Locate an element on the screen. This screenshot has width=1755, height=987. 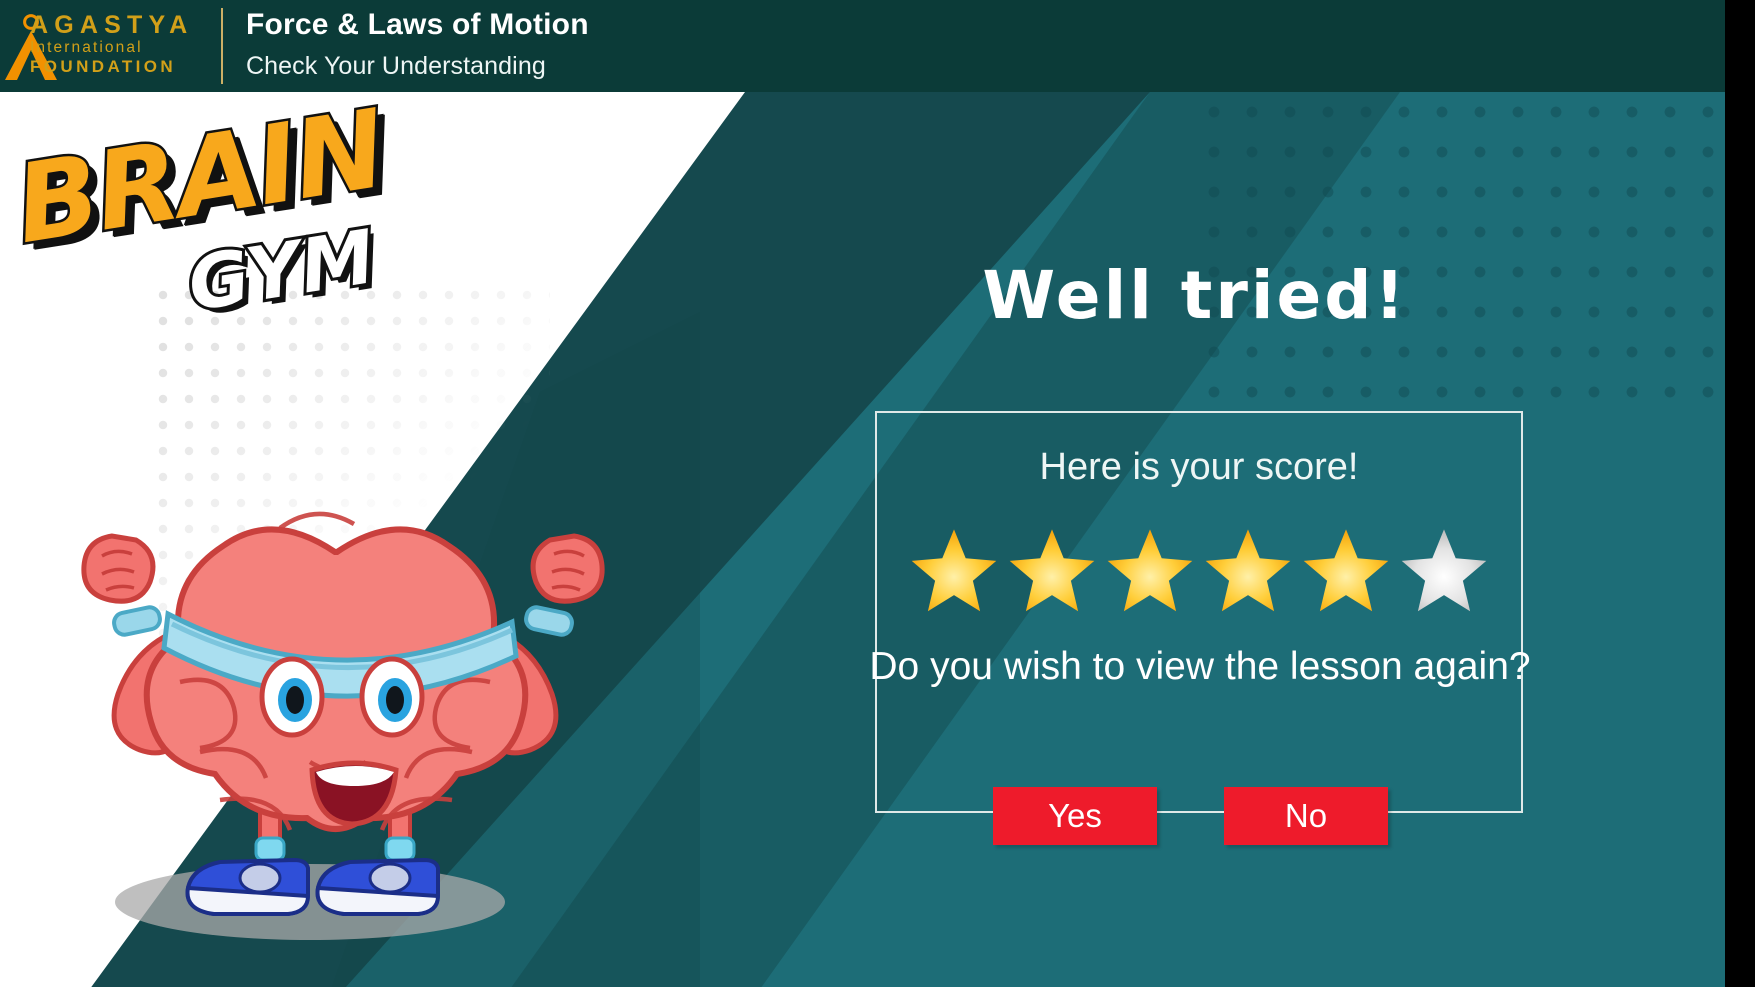
logo-line-foundation: FOUNDATION is located at coordinates (103, 66).